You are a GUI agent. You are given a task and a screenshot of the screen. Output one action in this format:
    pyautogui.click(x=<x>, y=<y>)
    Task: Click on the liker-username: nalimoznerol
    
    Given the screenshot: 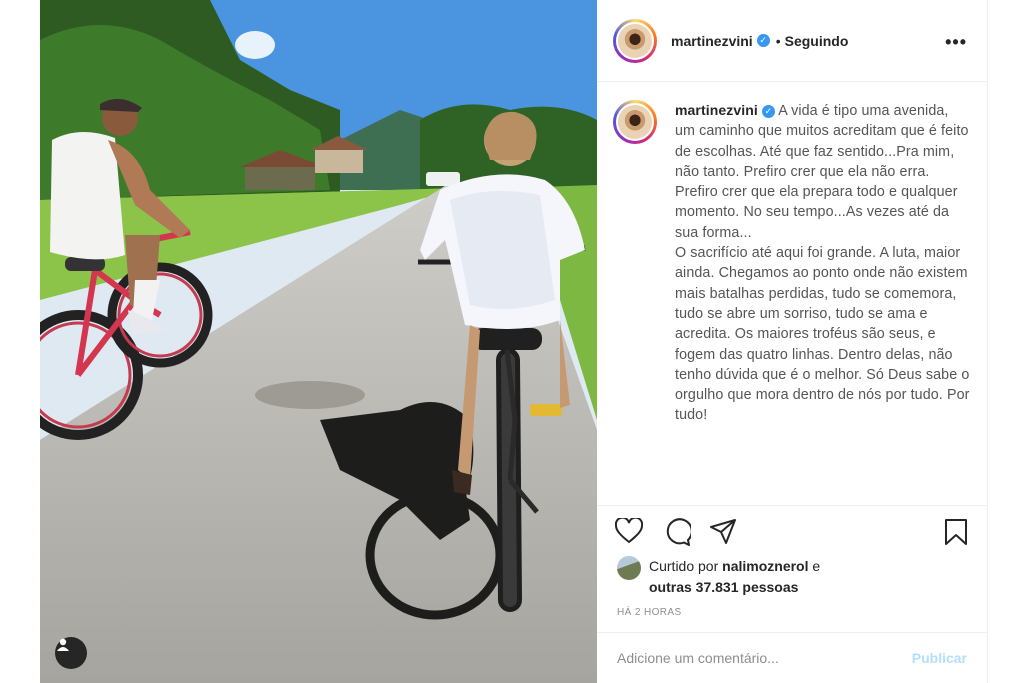 What is the action you would take?
    pyautogui.click(x=765, y=566)
    